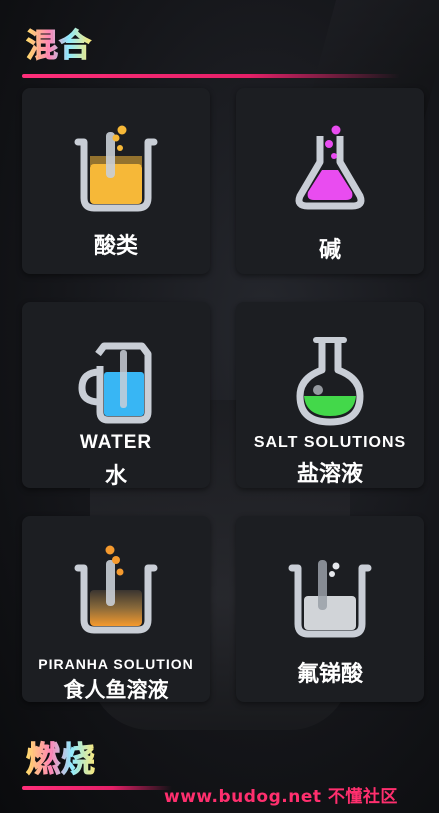 This screenshot has height=813, width=439. I want to click on chemical-card-piranha-solution: PIRANHA SOLUTION 食人鱼溶液, so click(116, 609).